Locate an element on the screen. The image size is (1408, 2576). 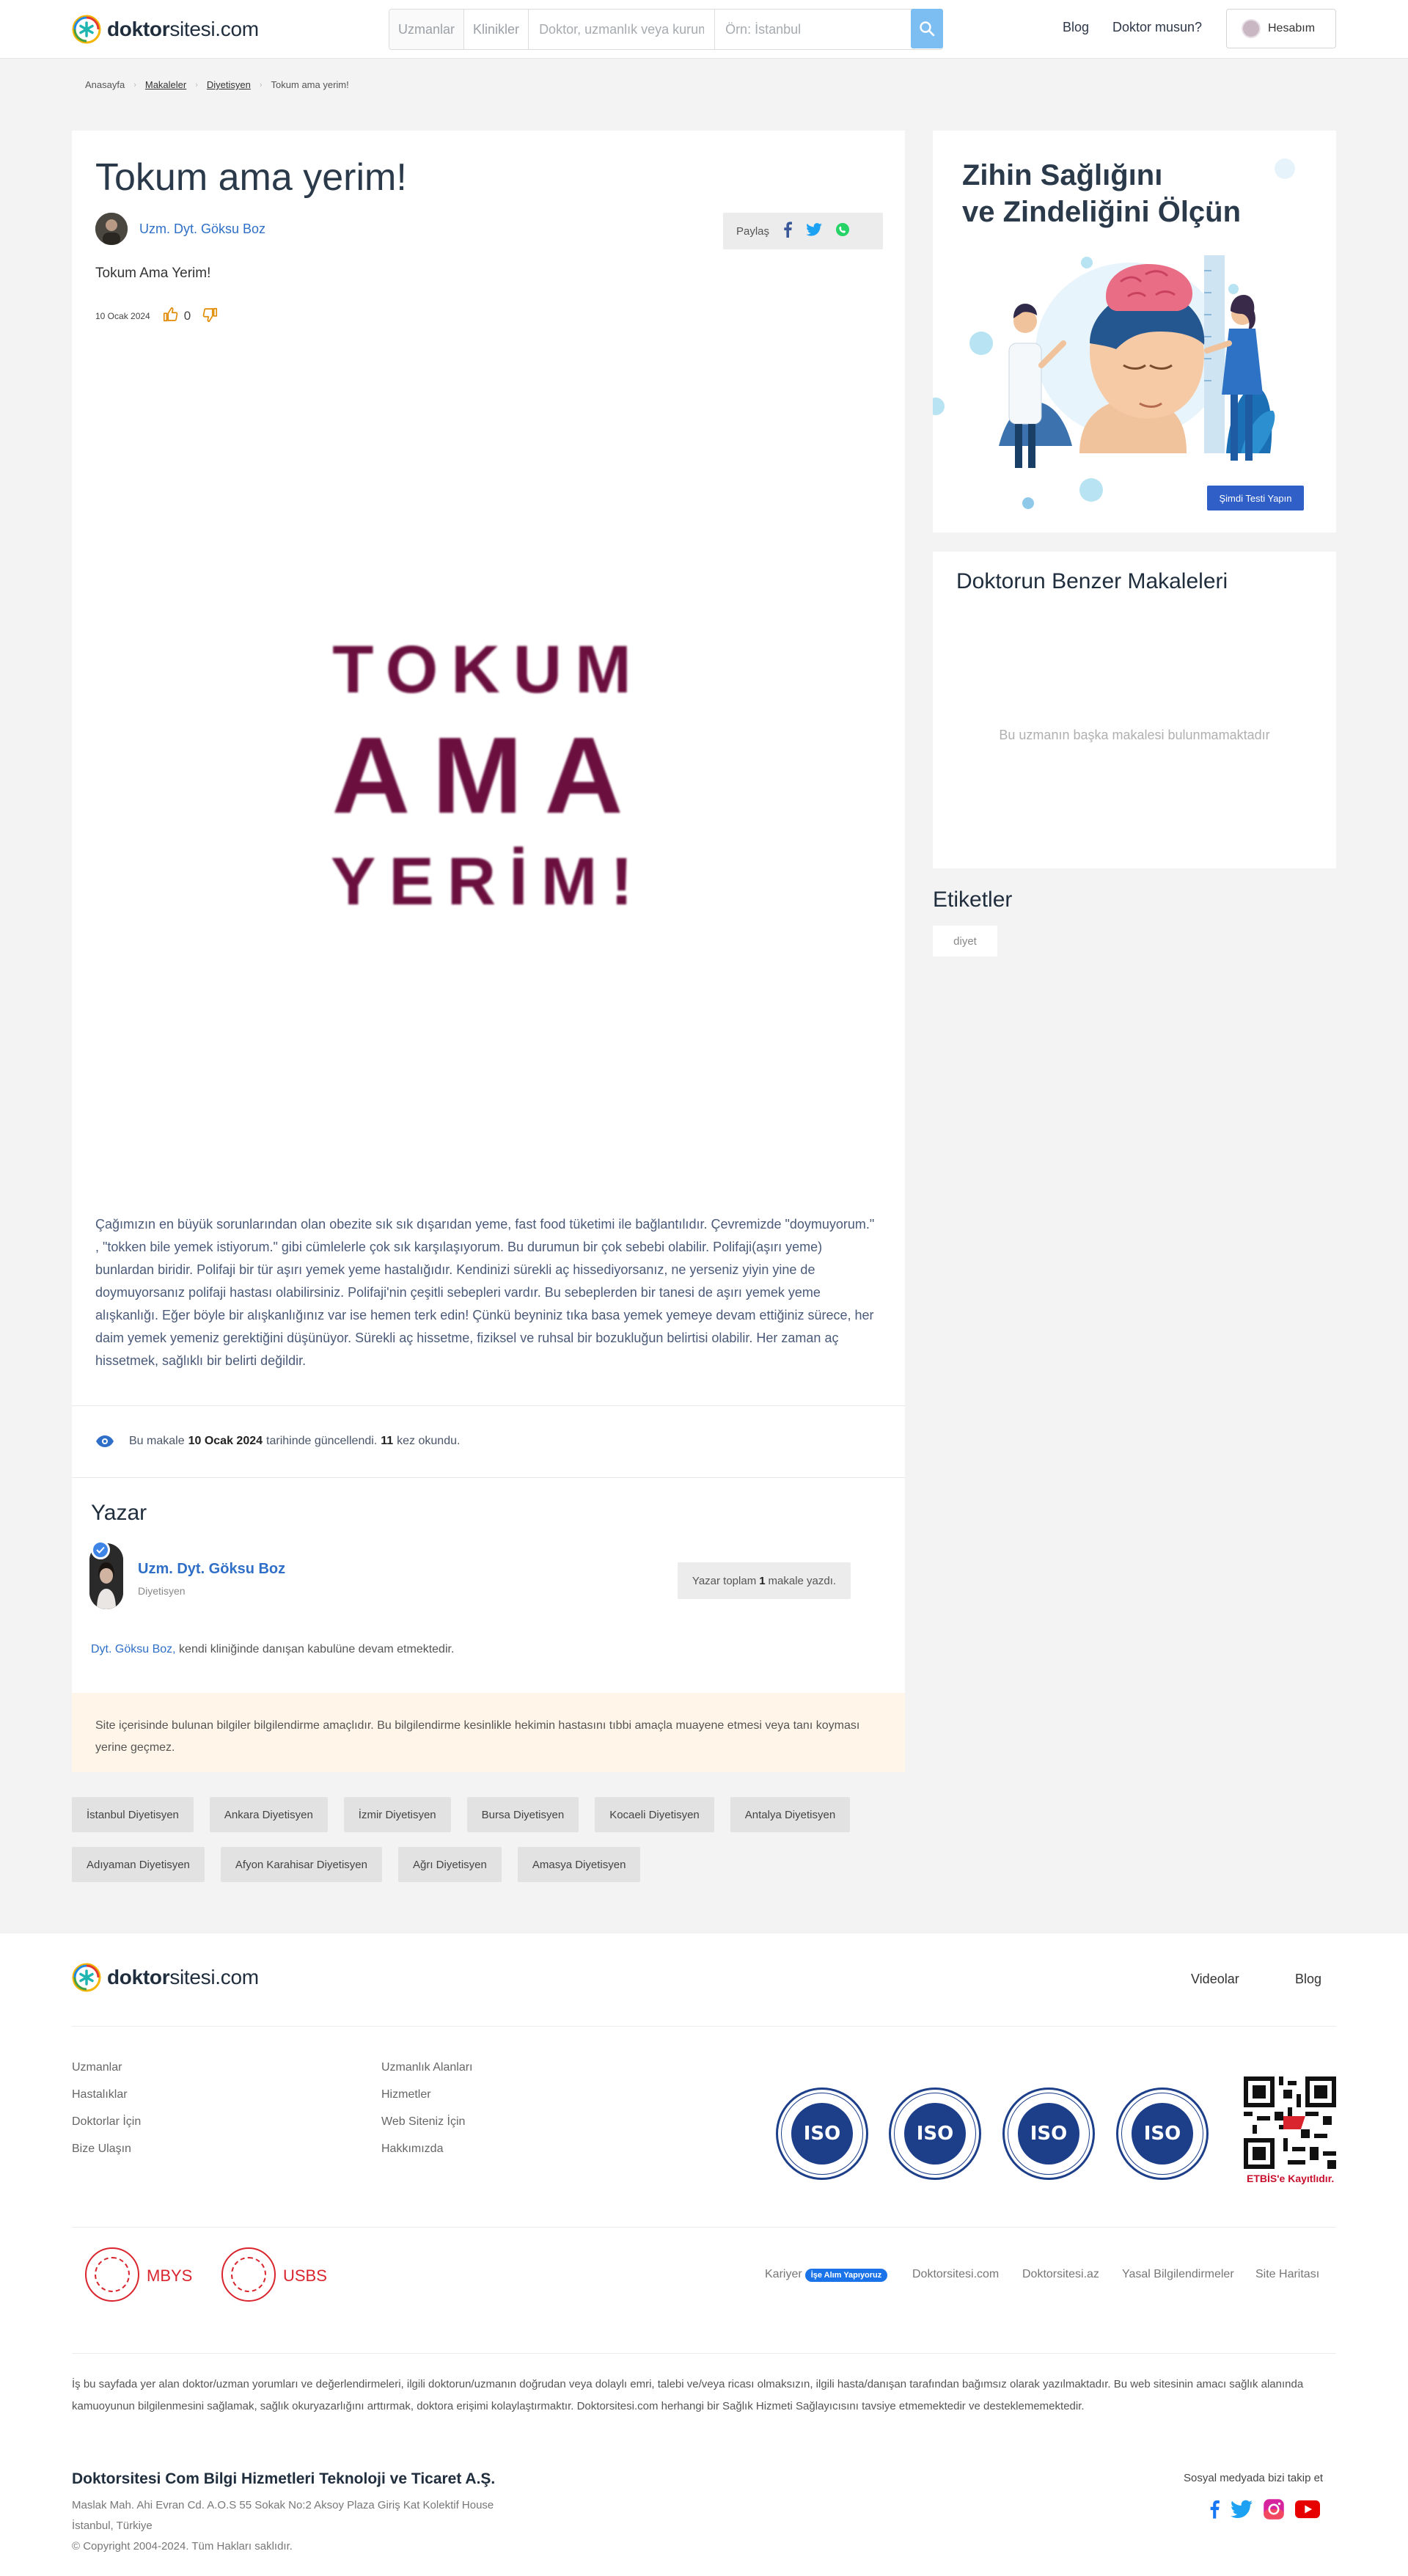
twitter-share-icon is located at coordinates (814, 231).